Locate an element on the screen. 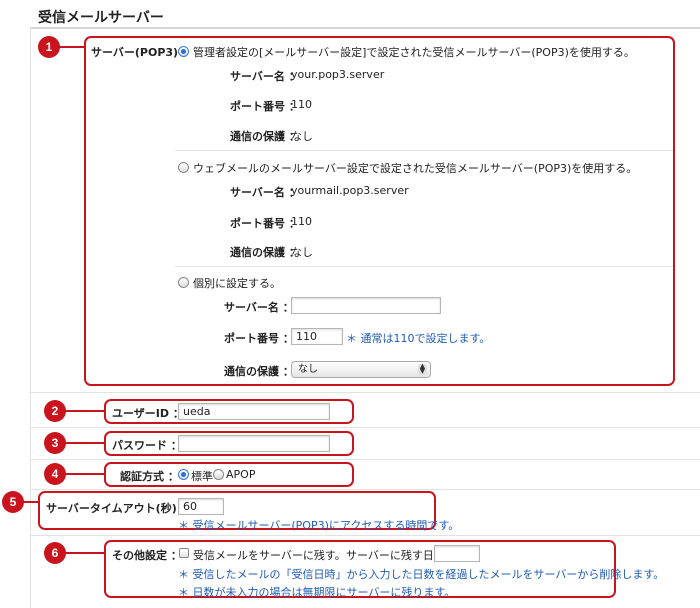 The height and width of the screenshot is (608, 700). updown-arrows-icon: ▲ ▼ is located at coordinates (422, 368).